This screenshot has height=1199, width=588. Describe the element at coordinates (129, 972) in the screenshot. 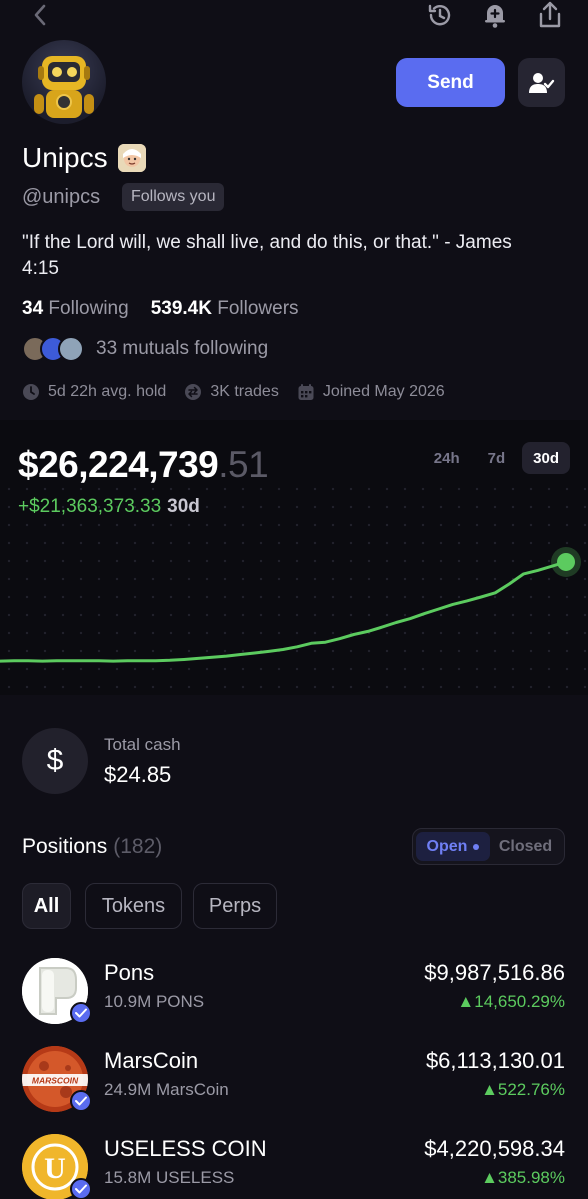

I see `token-name: Pons` at that location.